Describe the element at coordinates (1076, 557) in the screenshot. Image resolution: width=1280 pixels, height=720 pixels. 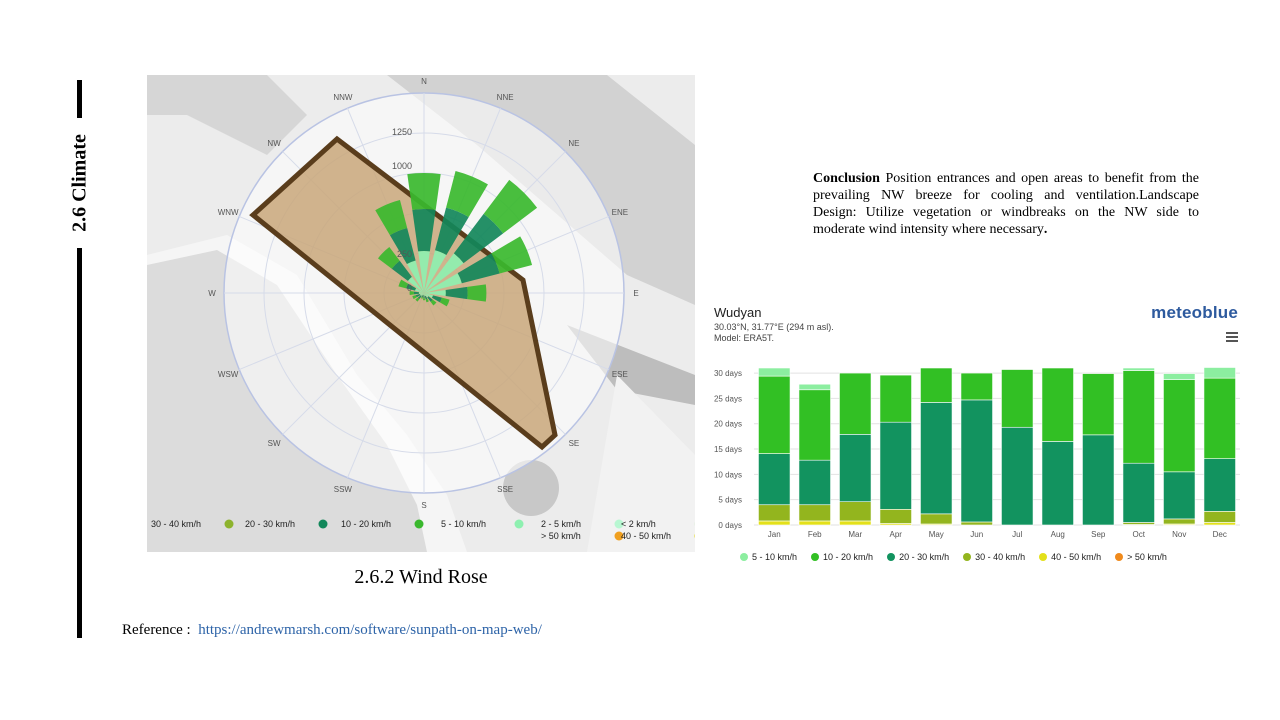
I see `chart-legend-label: 40 - 50 km/h` at that location.